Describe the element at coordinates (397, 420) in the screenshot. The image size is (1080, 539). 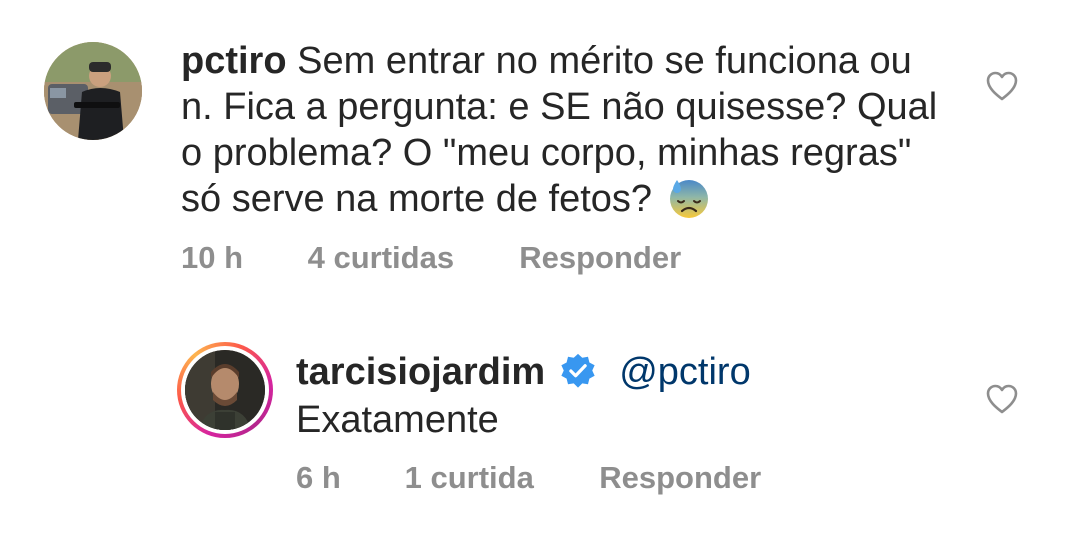
I see `comment-text: Exatamente` at that location.